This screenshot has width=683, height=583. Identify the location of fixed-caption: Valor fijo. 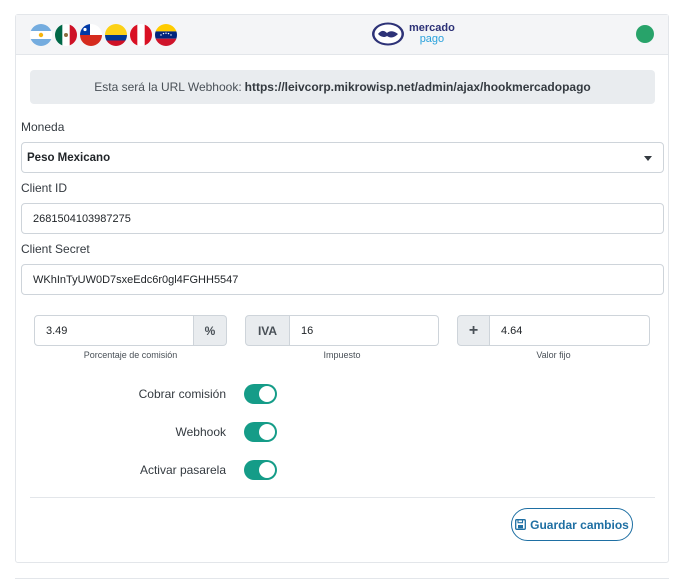
(553, 355).